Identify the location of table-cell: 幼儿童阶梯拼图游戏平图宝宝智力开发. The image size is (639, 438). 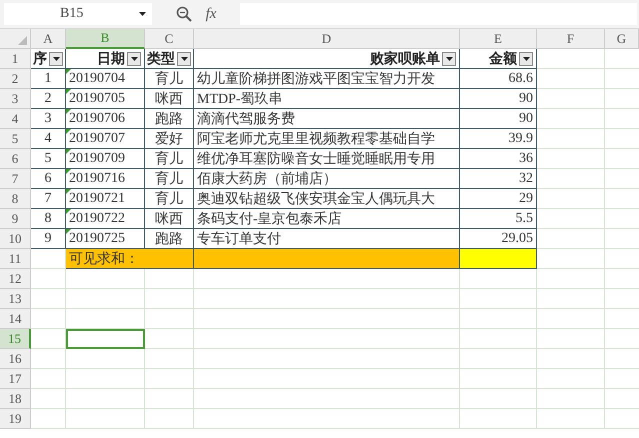
(327, 79).